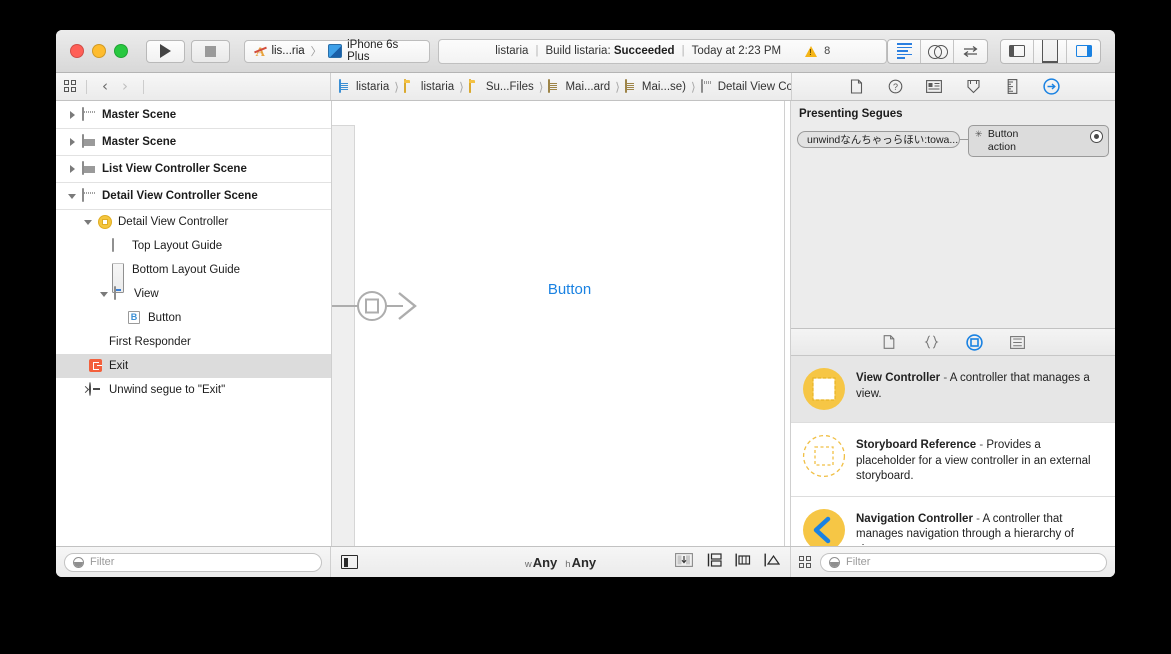  I want to click on attributes-inspector-tab, so click(973, 86).